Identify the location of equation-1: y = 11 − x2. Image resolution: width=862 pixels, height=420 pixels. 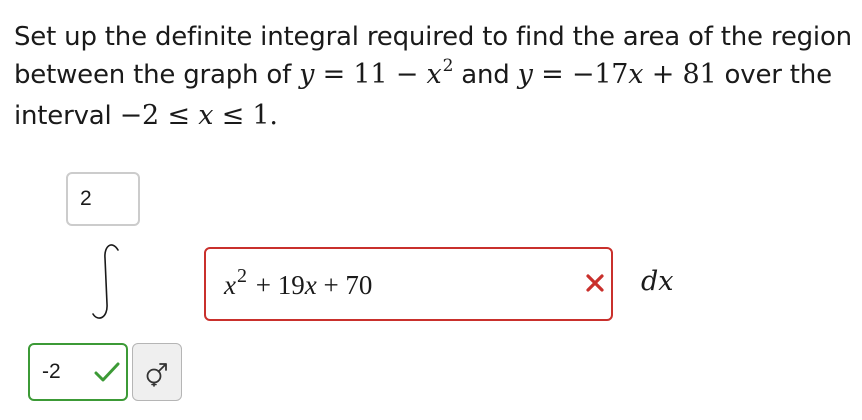
(376, 73).